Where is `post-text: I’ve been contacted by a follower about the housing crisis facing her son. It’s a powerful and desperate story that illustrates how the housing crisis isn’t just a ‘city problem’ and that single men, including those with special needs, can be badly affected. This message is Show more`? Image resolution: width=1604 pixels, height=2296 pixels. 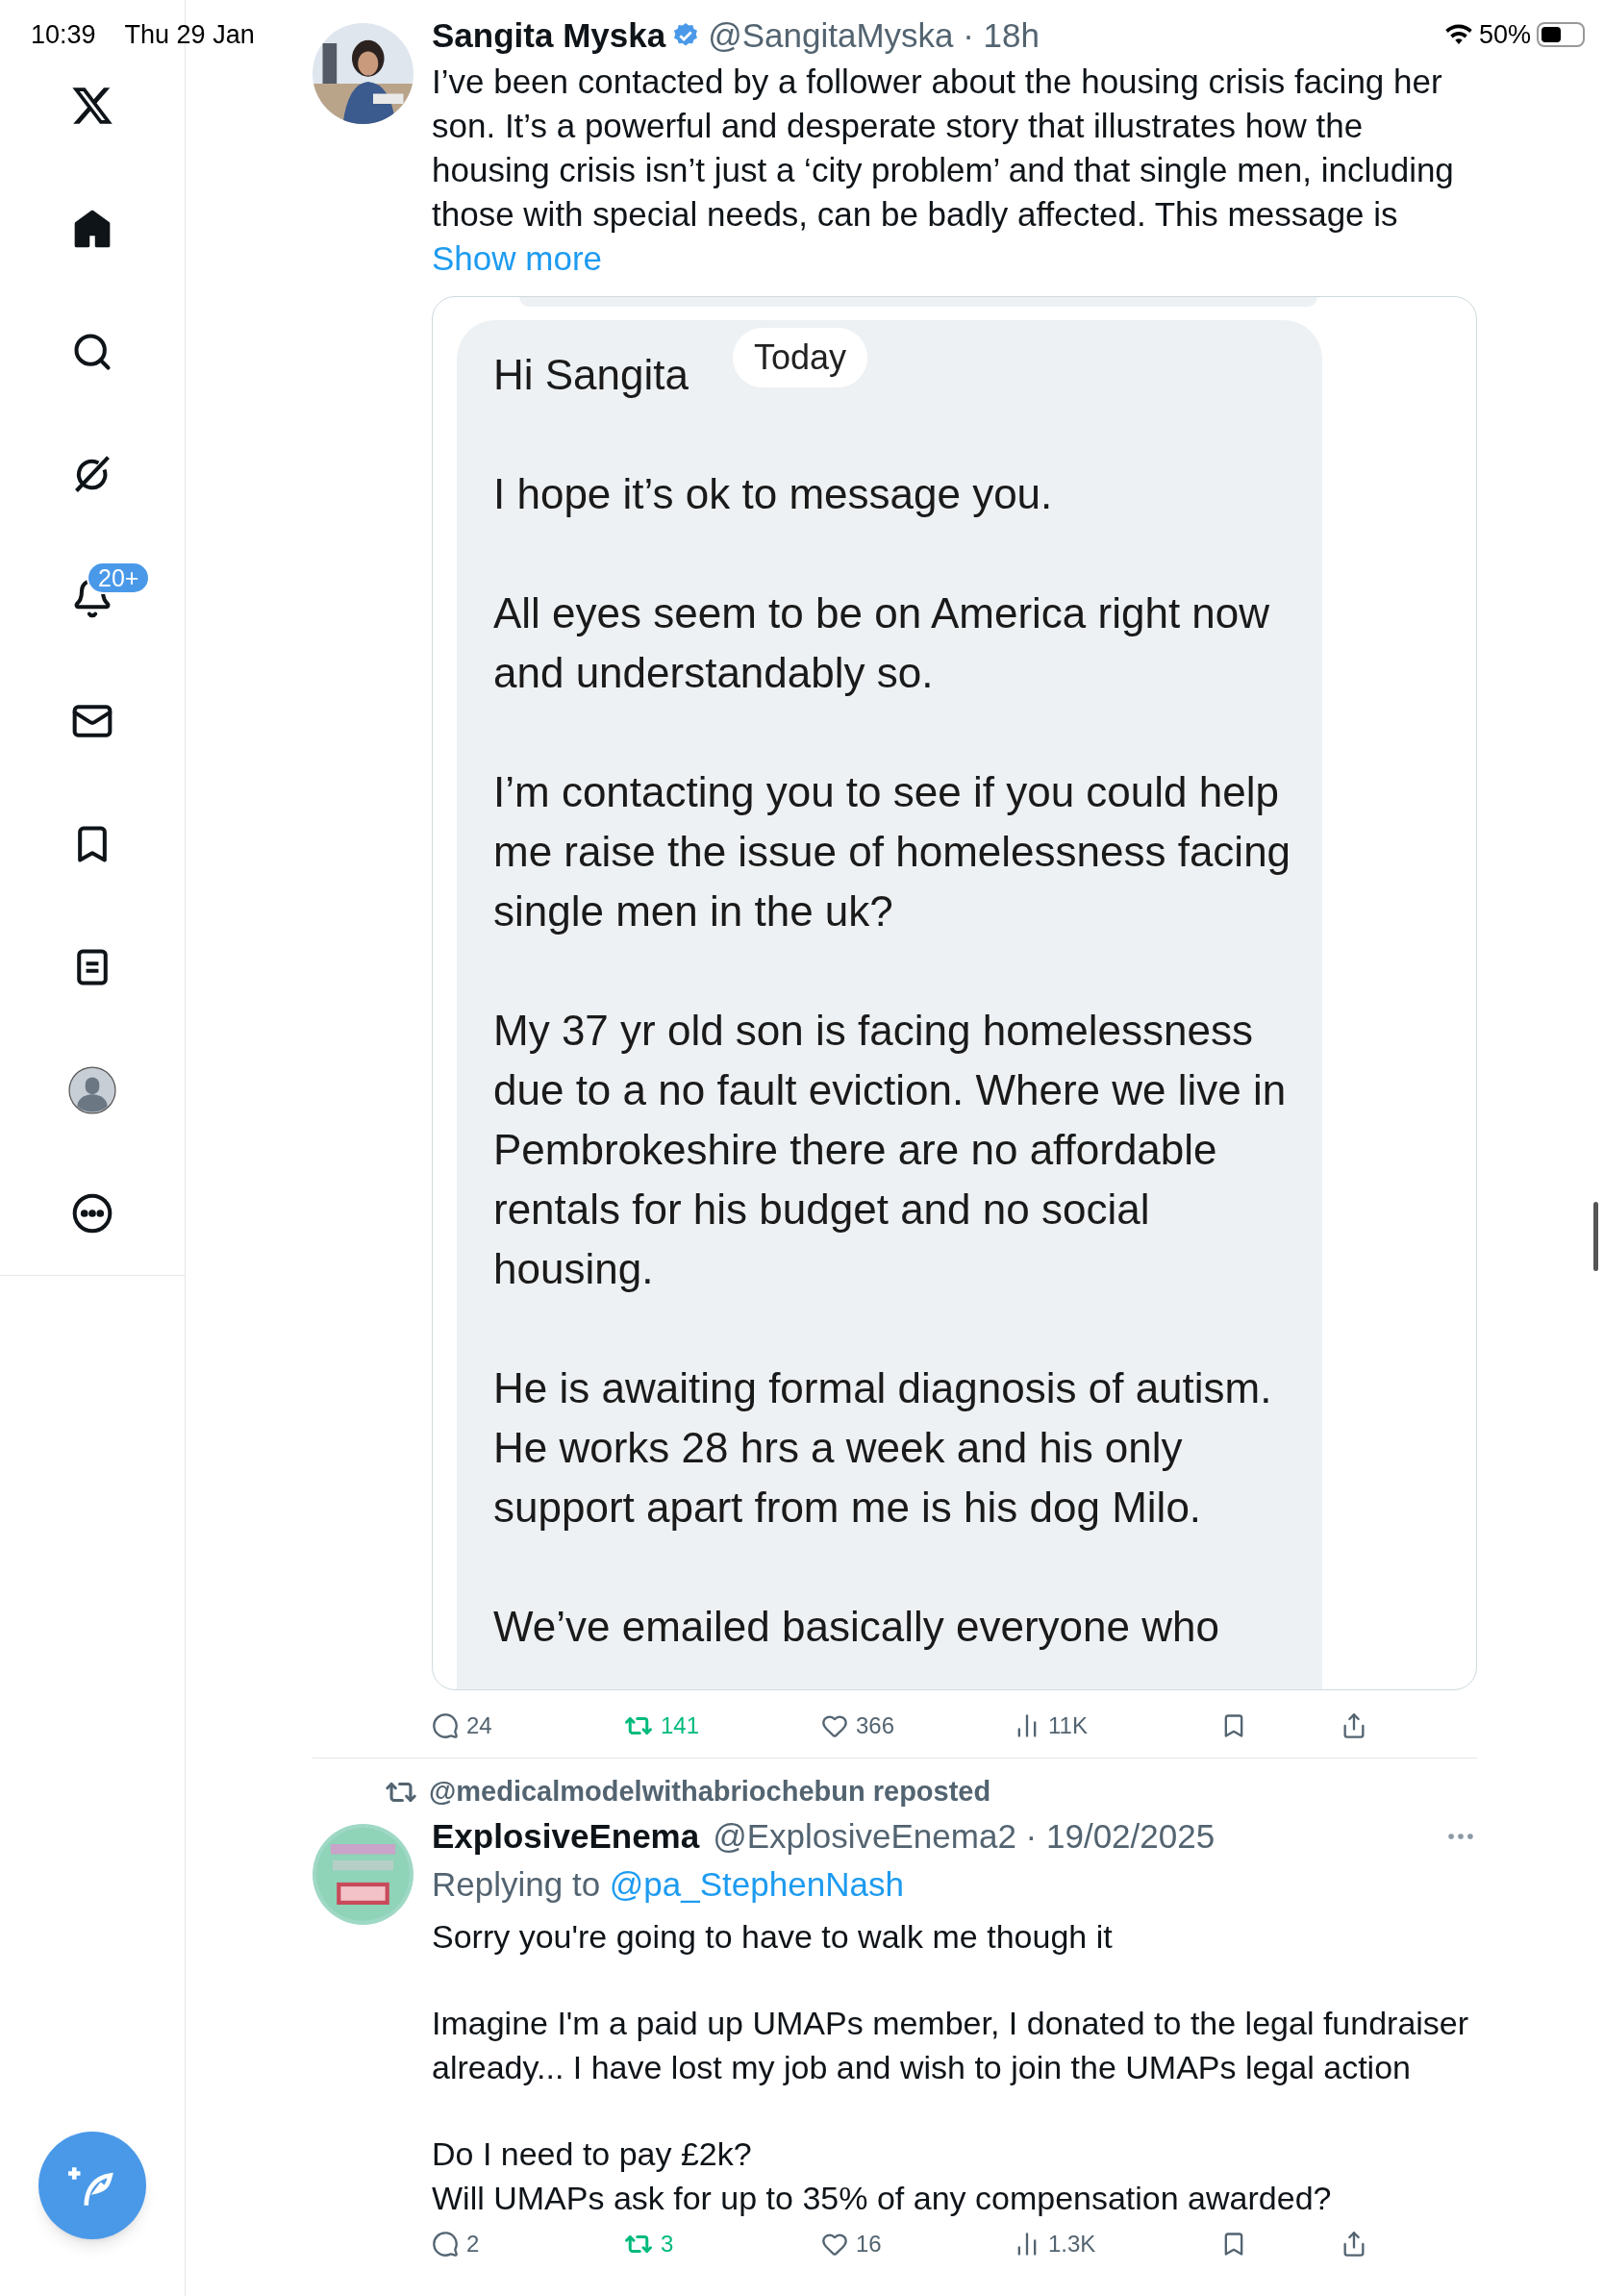
post-text: I’ve been contacted by a follower about the housing crisis facing her son. It’s a powerful and desperate story that illustrates how the housing crisis isn’t just a ‘city problem’ and that single men, including those with special needs, can be badly affected. This message is Show more is located at coordinates (943, 170).